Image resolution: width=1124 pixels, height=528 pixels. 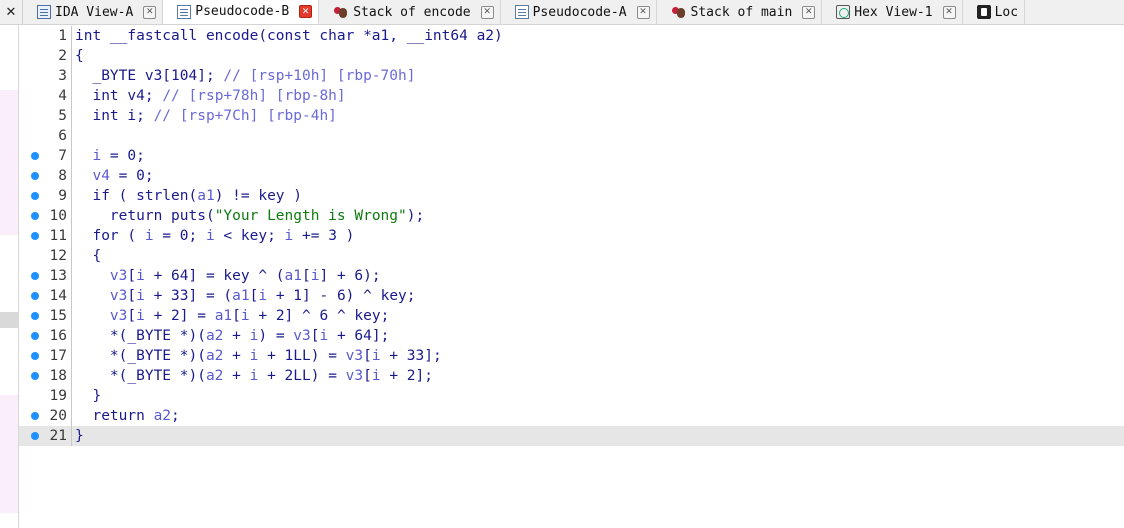 What do you see at coordinates (571, 396) in the screenshot?
I see `code-line: 19 }` at bounding box center [571, 396].